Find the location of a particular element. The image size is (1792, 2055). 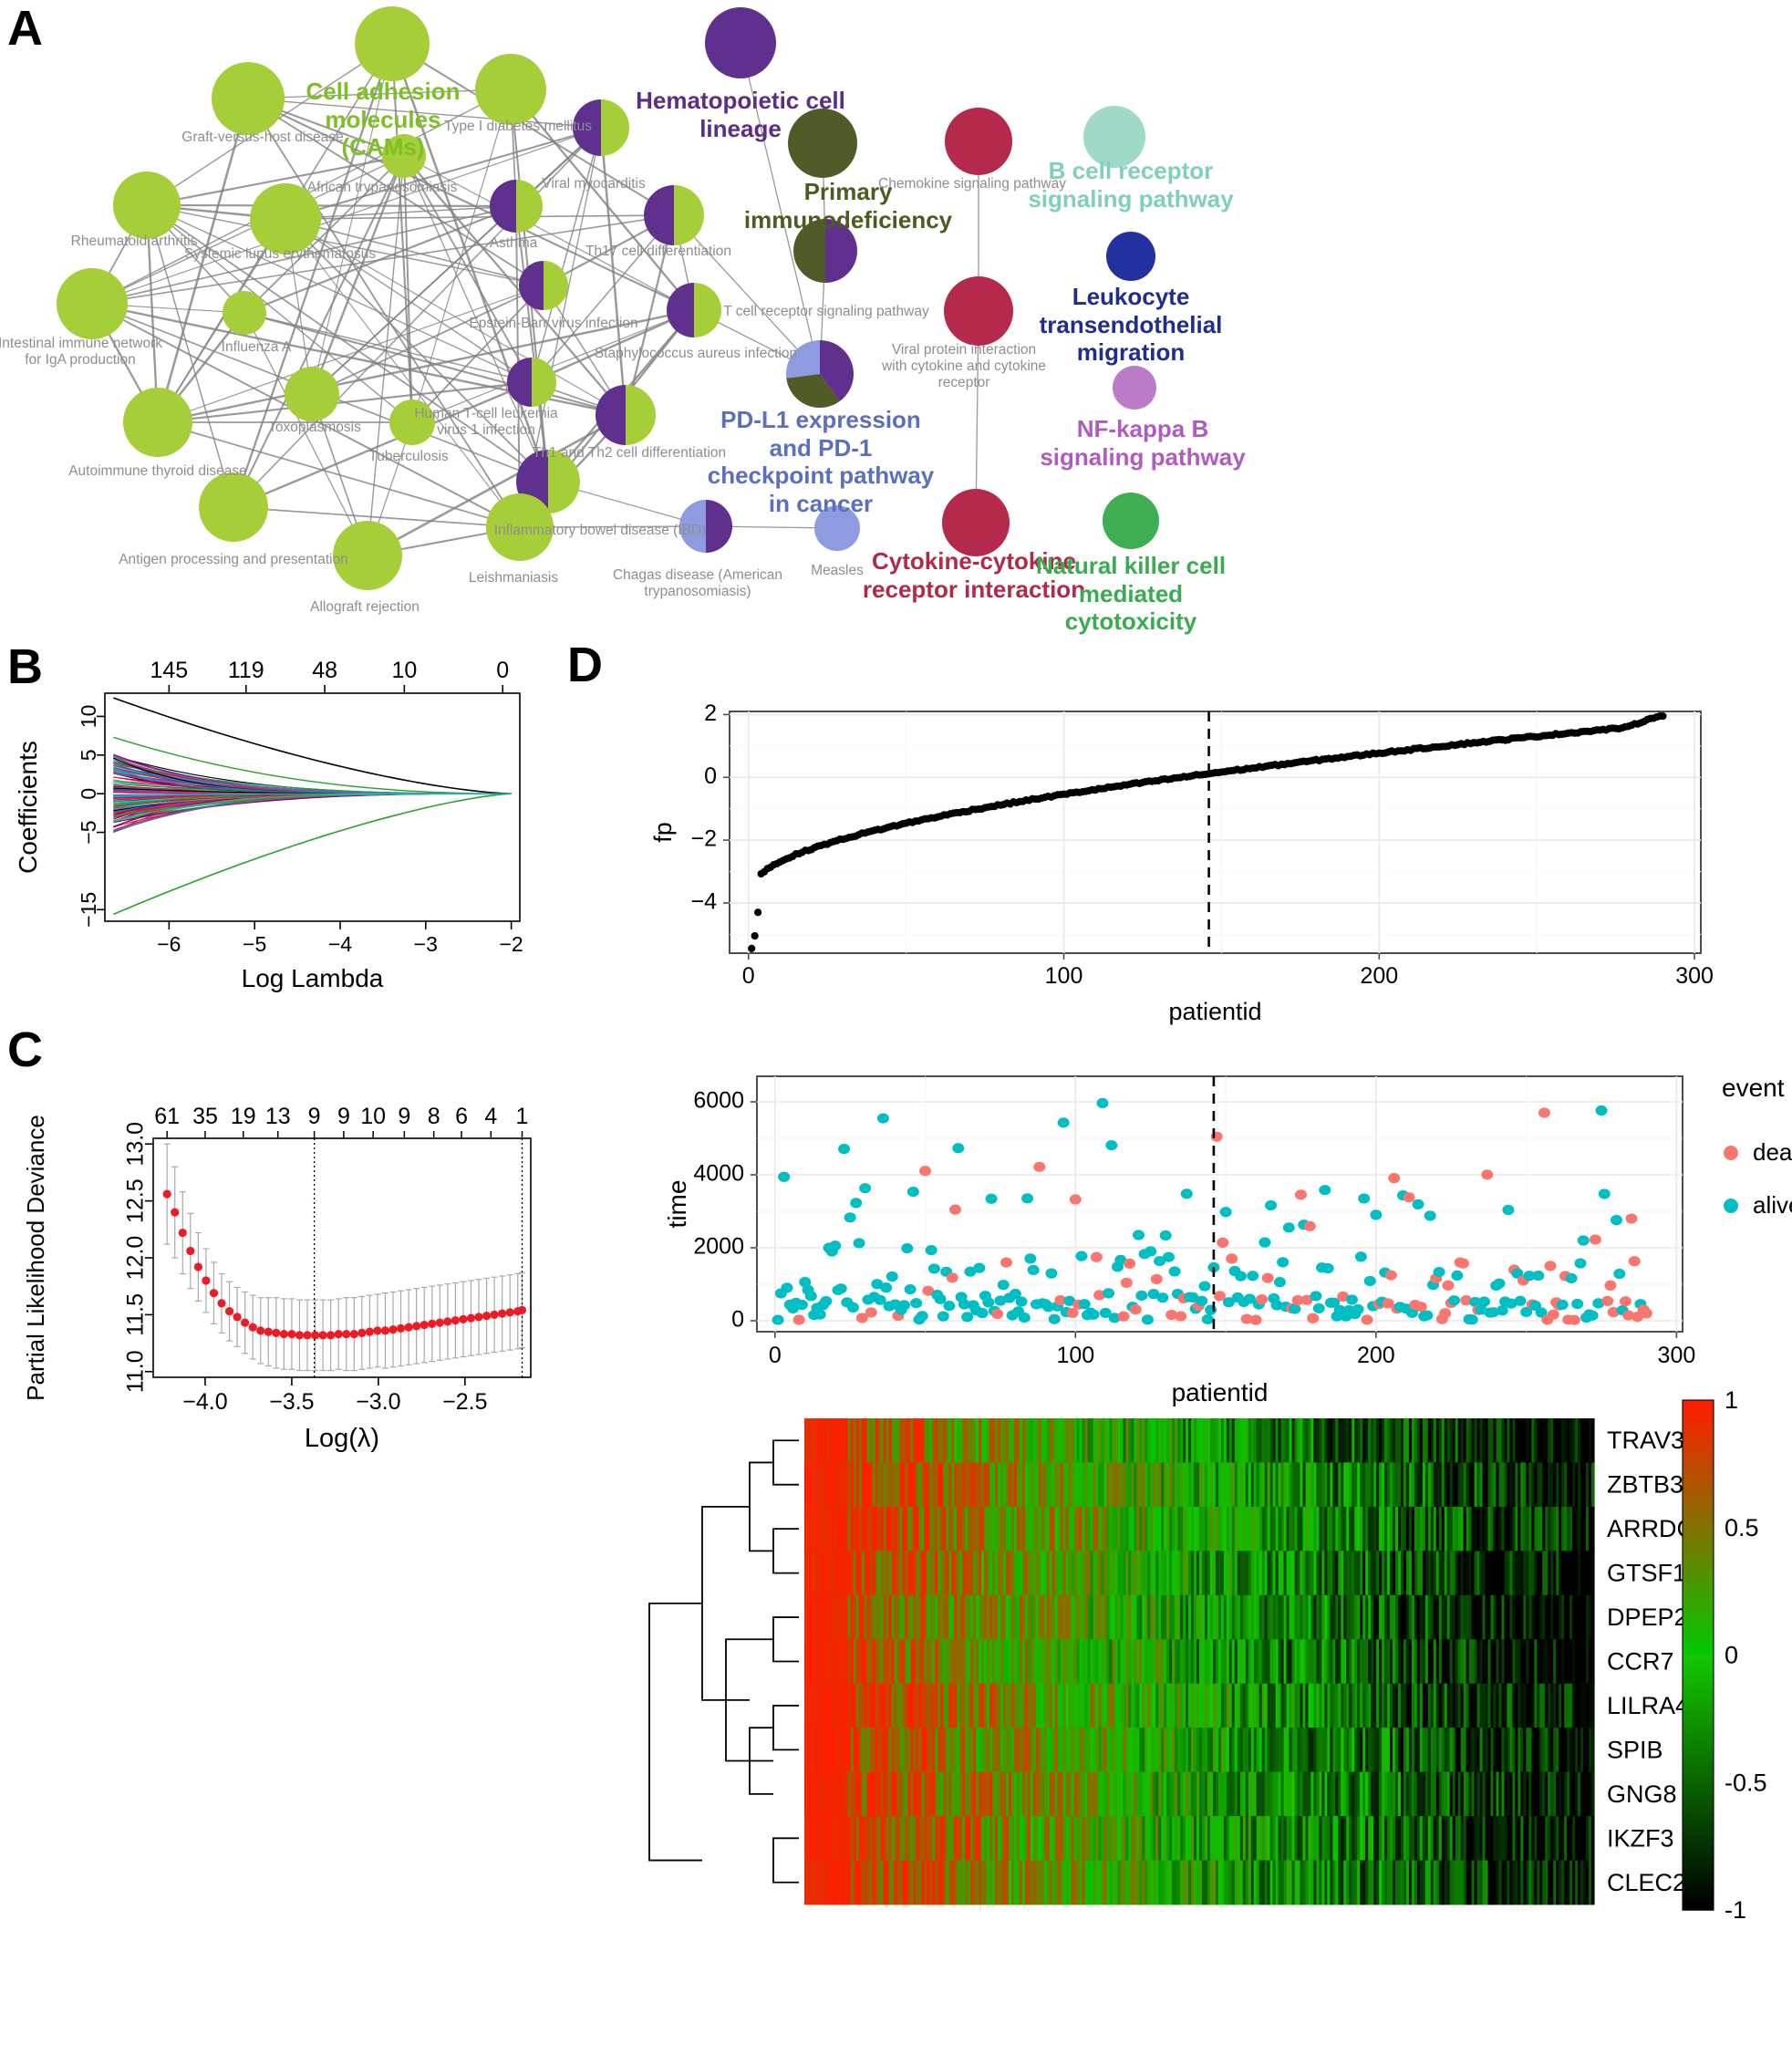

y-axis-title: fp is located at coordinates (663, 832).